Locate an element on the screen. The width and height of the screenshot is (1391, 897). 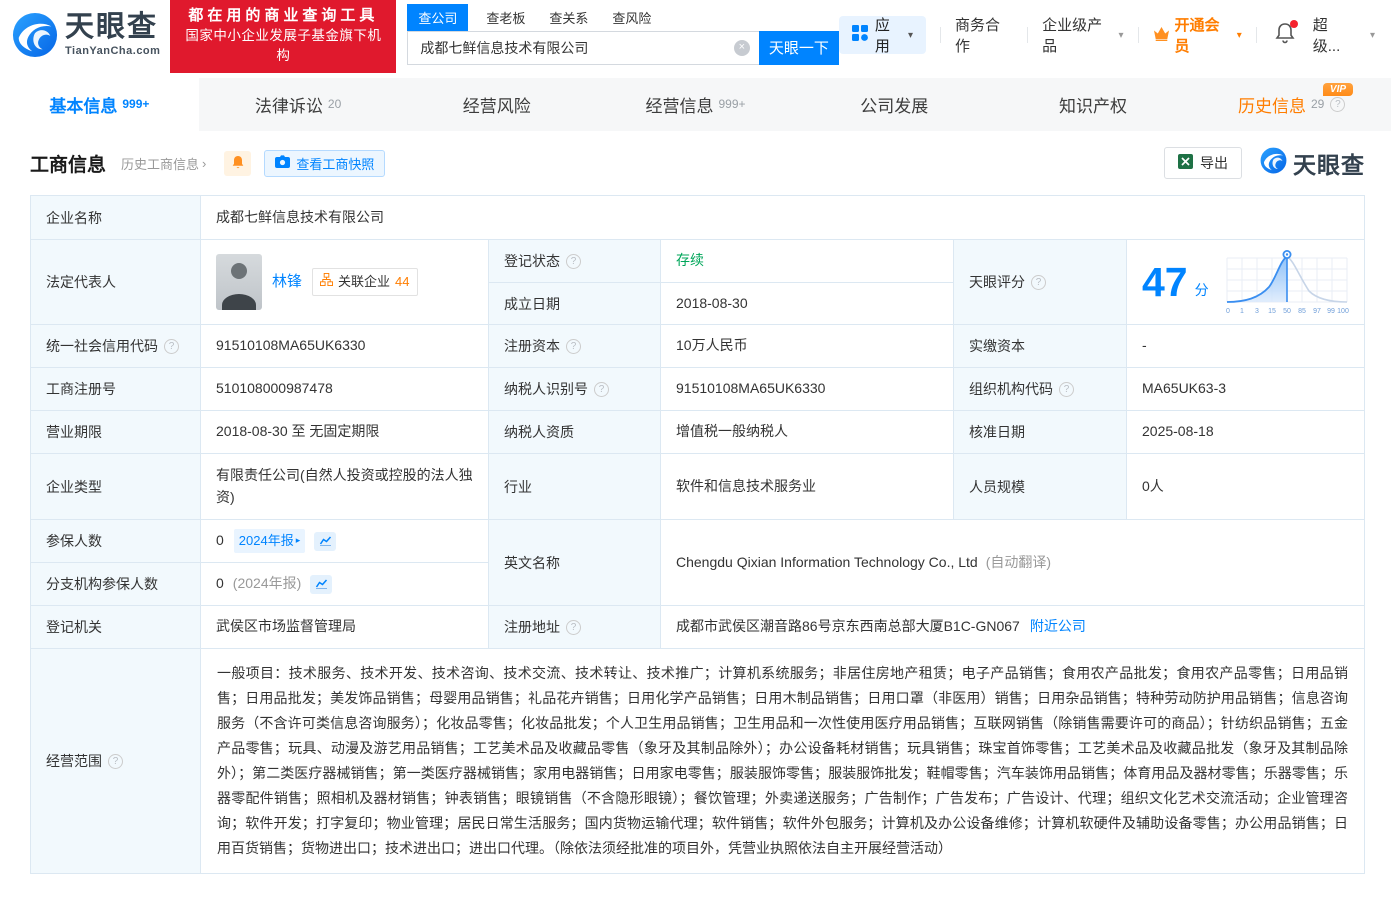
search-tab-relation: 查关系 is located at coordinates (568, 19).